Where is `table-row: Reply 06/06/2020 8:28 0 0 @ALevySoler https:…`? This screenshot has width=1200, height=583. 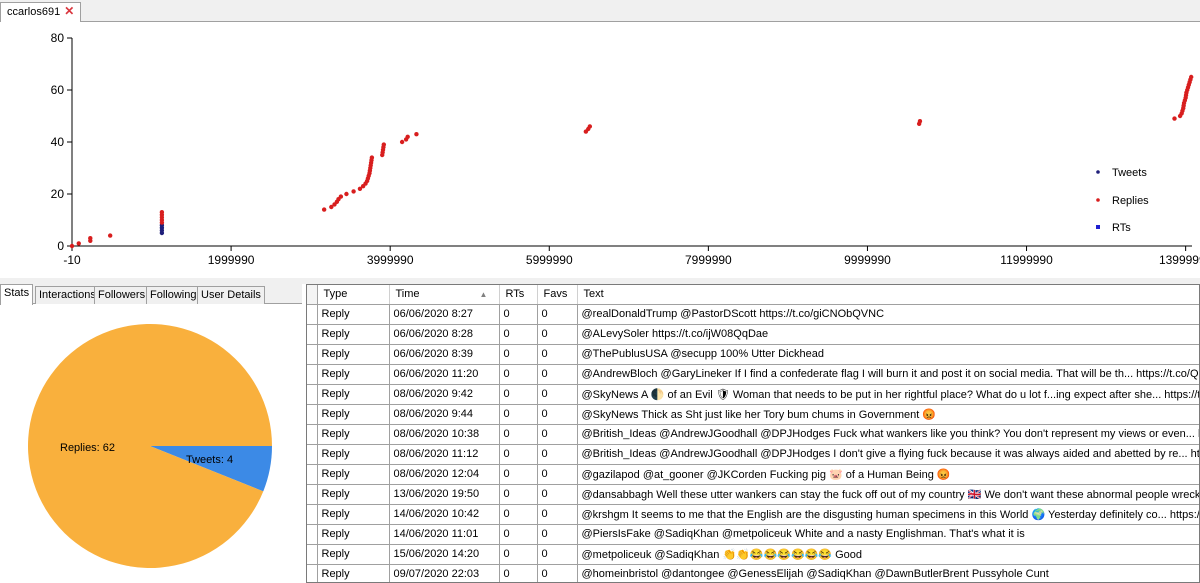 table-row: Reply 06/06/2020 8:28 0 0 @ALevySoler https:… is located at coordinates (753, 334).